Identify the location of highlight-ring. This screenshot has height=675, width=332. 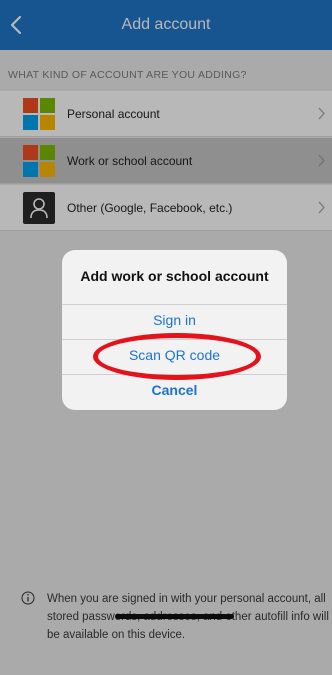
(177, 356).